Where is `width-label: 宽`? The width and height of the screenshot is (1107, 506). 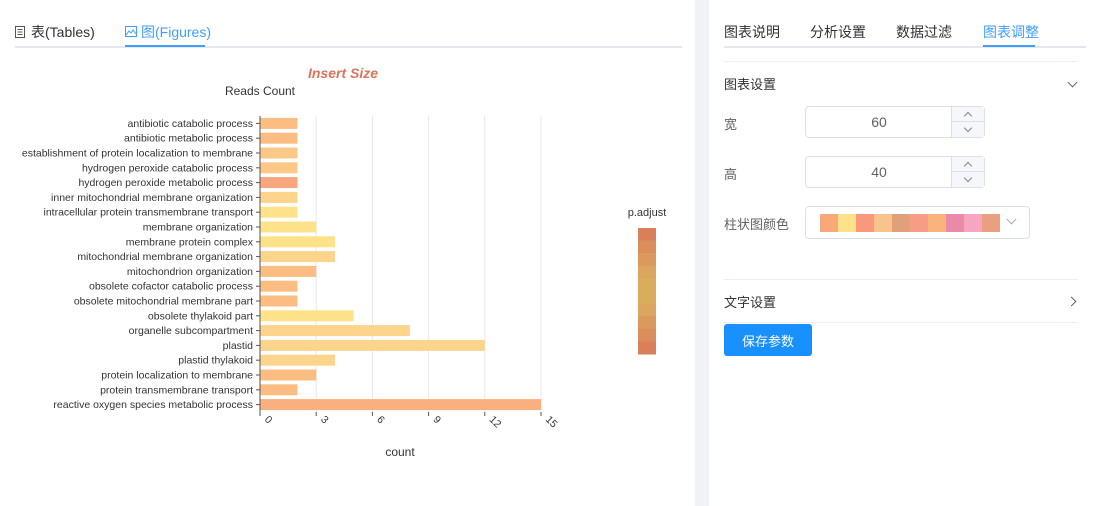 width-label: 宽 is located at coordinates (731, 124).